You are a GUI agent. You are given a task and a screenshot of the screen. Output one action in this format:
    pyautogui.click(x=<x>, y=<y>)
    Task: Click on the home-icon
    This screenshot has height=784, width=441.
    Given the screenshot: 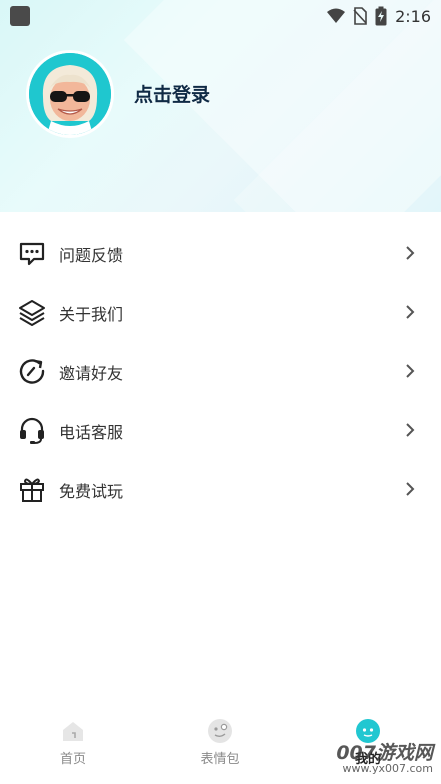 What is the action you would take?
    pyautogui.click(x=73, y=731)
    